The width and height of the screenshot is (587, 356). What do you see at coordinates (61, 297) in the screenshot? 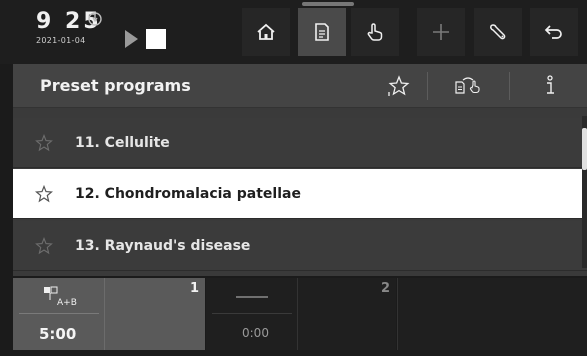
I see `channel-mode: A+B` at bounding box center [61, 297].